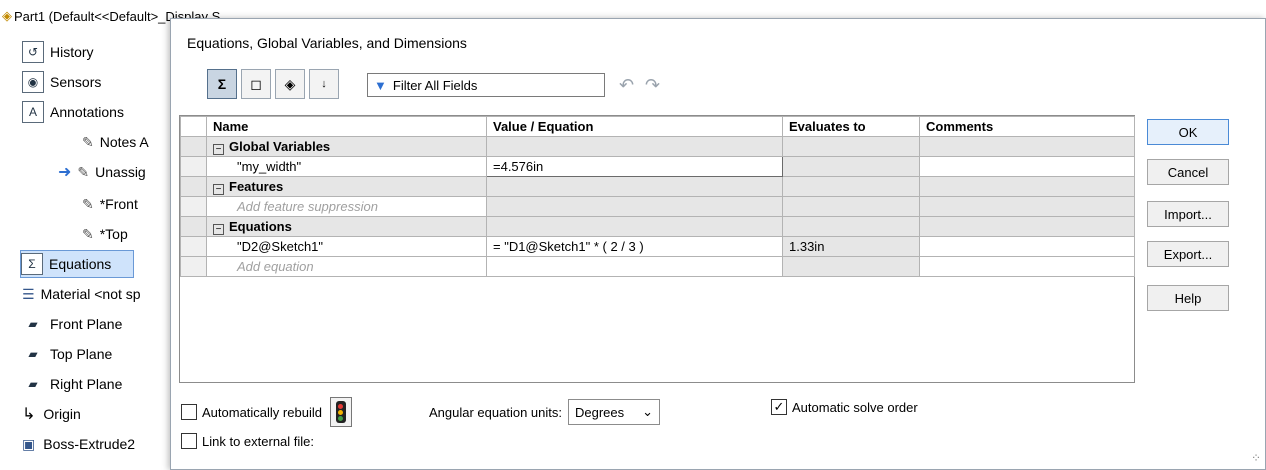 The image size is (1266, 470). Describe the element at coordinates (346, 246) in the screenshot. I see `eq-name-cell: "D2@Sketch1"` at that location.